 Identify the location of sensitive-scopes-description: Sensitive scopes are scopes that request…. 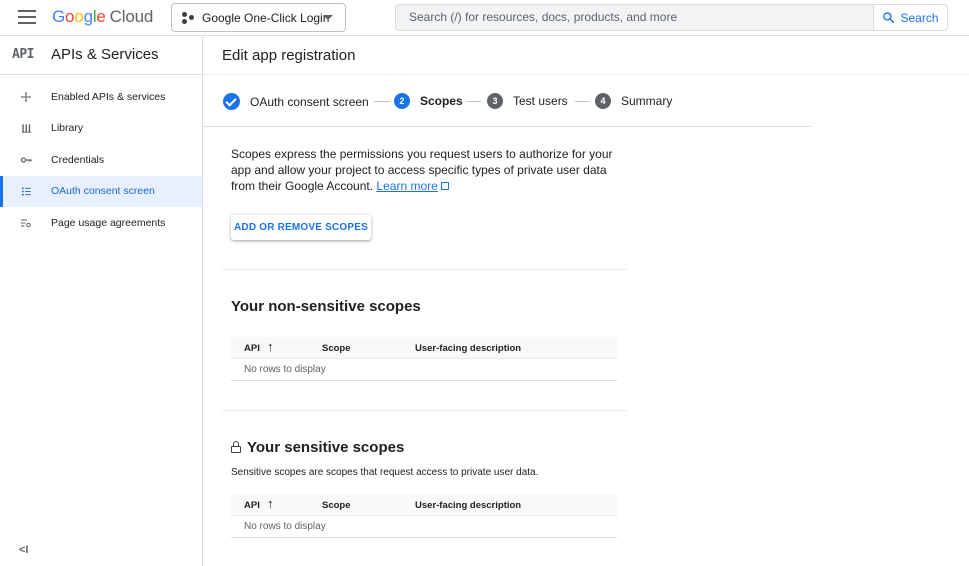
(385, 472).